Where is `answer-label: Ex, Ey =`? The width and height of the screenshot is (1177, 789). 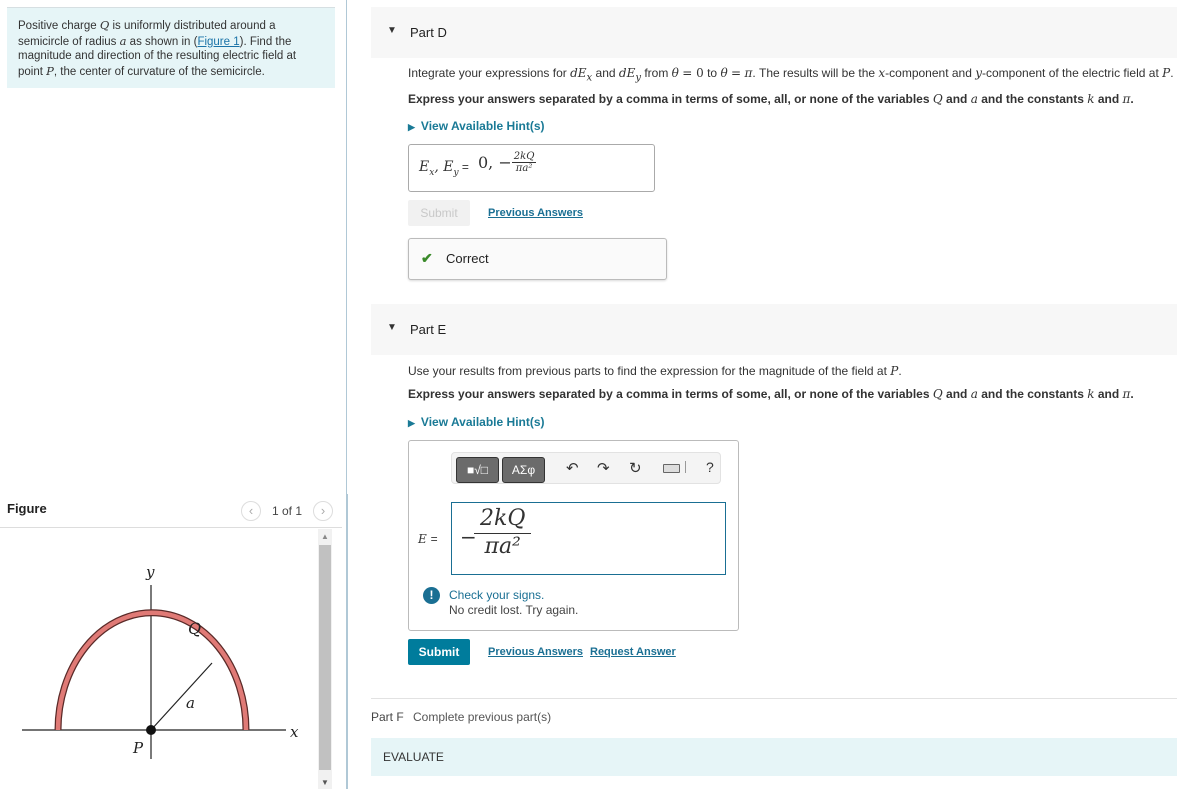
answer-label: Ex, Ey = is located at coordinates (444, 168).